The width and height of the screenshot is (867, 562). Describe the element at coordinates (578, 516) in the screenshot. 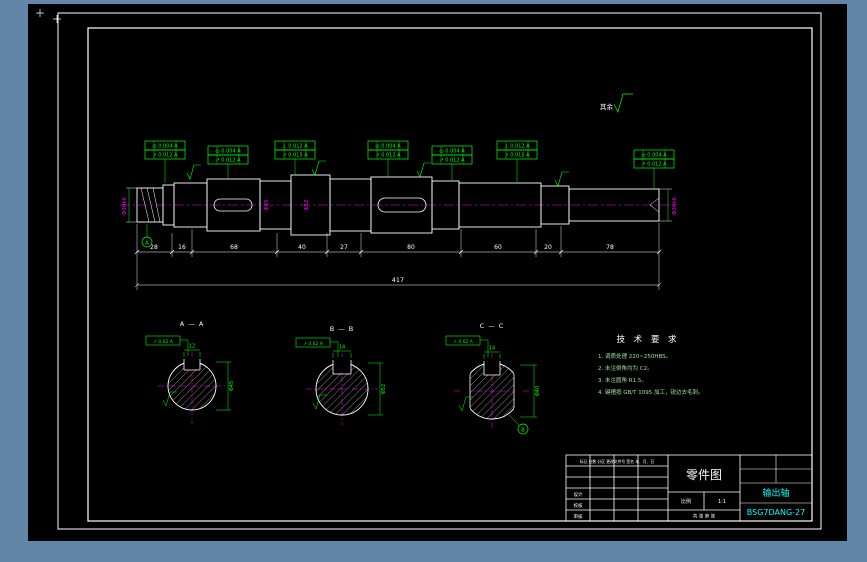

I see `audit-label: 审核` at that location.